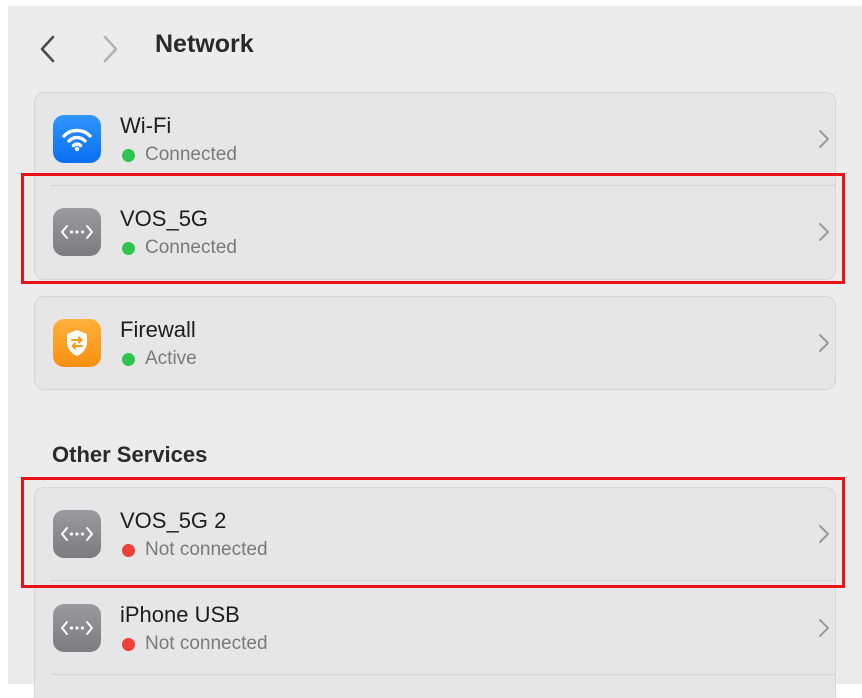  Describe the element at coordinates (158, 329) in the screenshot. I see `service-name: Firewall` at that location.